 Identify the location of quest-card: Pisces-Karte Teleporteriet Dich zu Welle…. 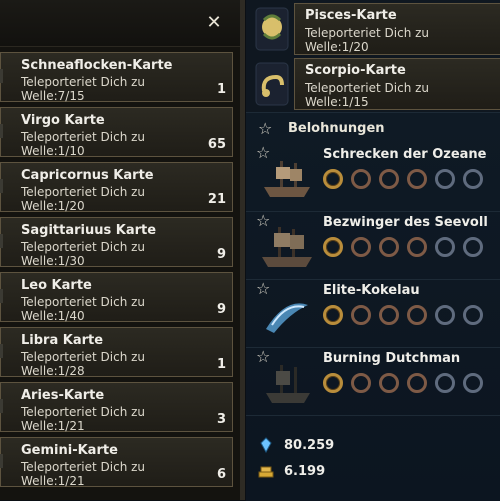
(397, 29).